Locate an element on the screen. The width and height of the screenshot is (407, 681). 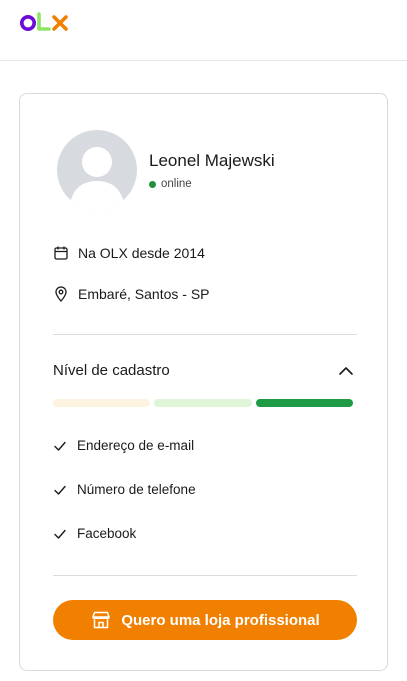
profile-name: Leonel Majewski is located at coordinates (212, 160).